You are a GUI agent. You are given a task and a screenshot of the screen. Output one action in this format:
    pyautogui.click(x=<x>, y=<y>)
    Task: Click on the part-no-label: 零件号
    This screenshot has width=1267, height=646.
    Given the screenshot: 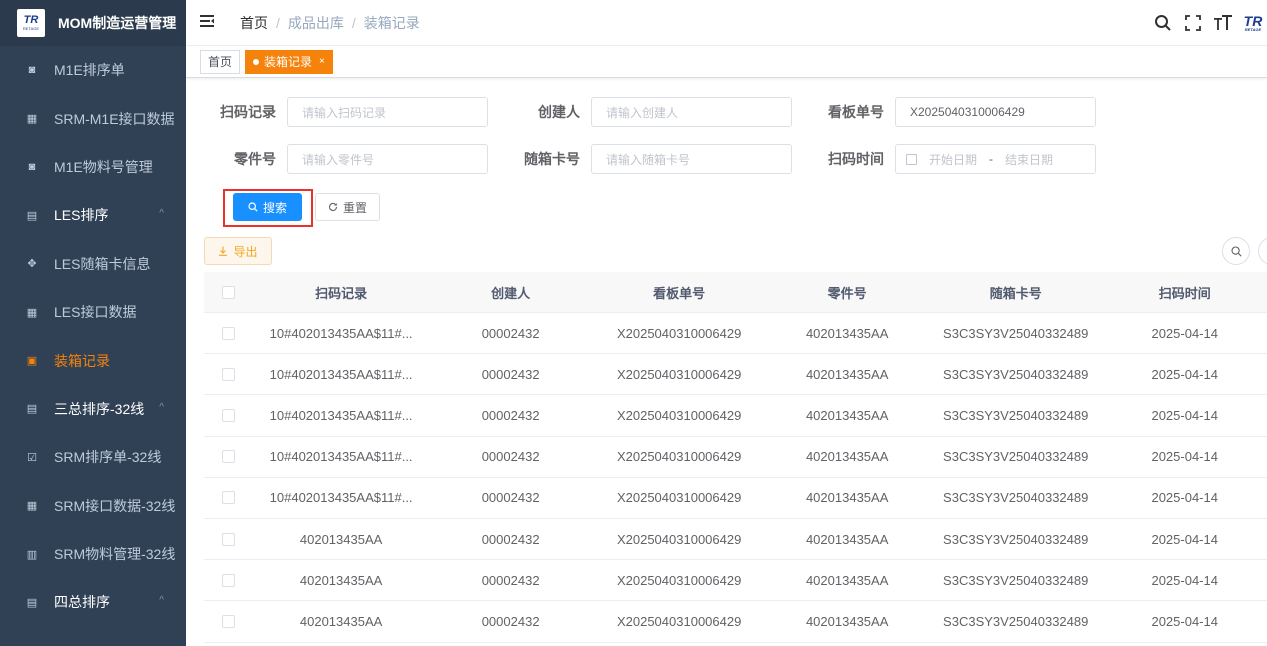 What is the action you would take?
    pyautogui.click(x=255, y=159)
    